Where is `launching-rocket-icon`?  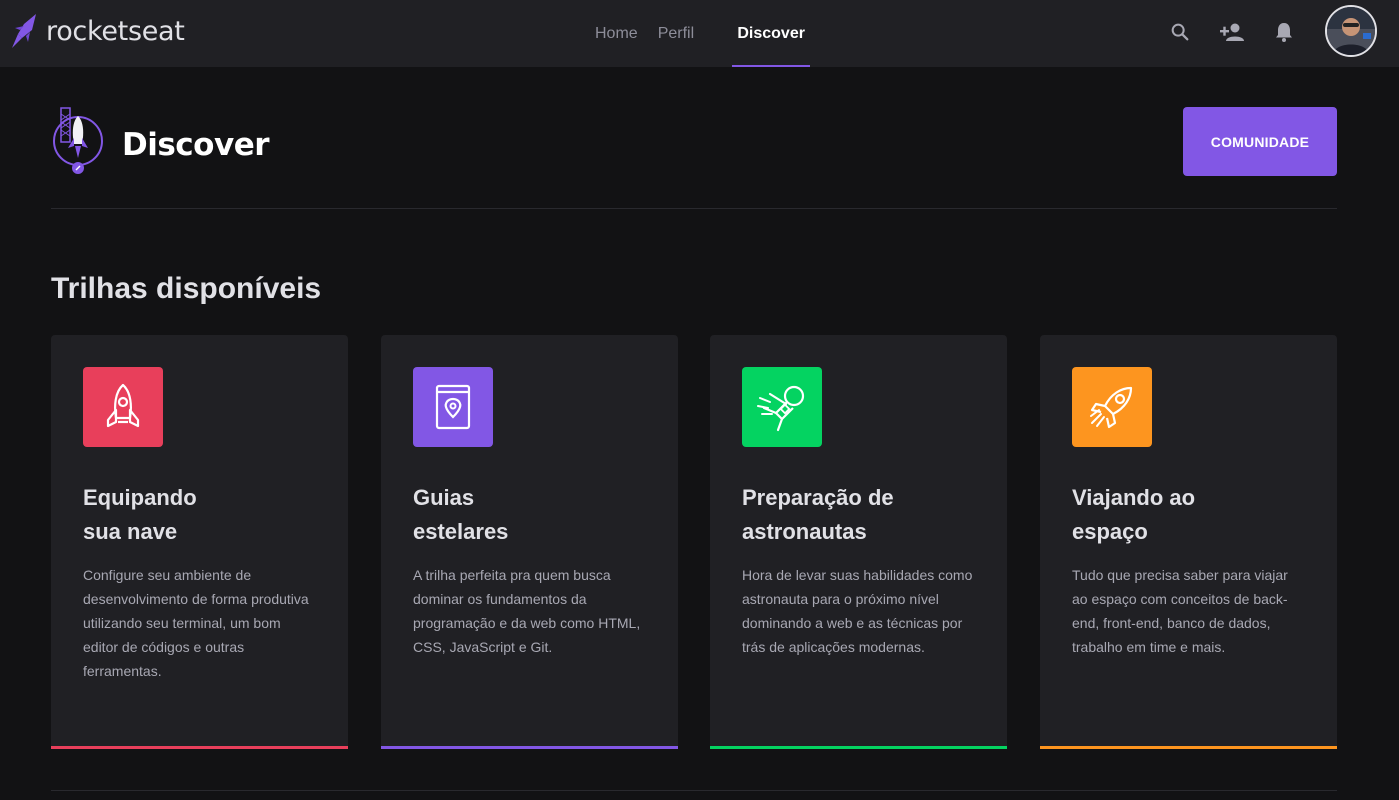 launching-rocket-icon is located at coordinates (1111, 407).